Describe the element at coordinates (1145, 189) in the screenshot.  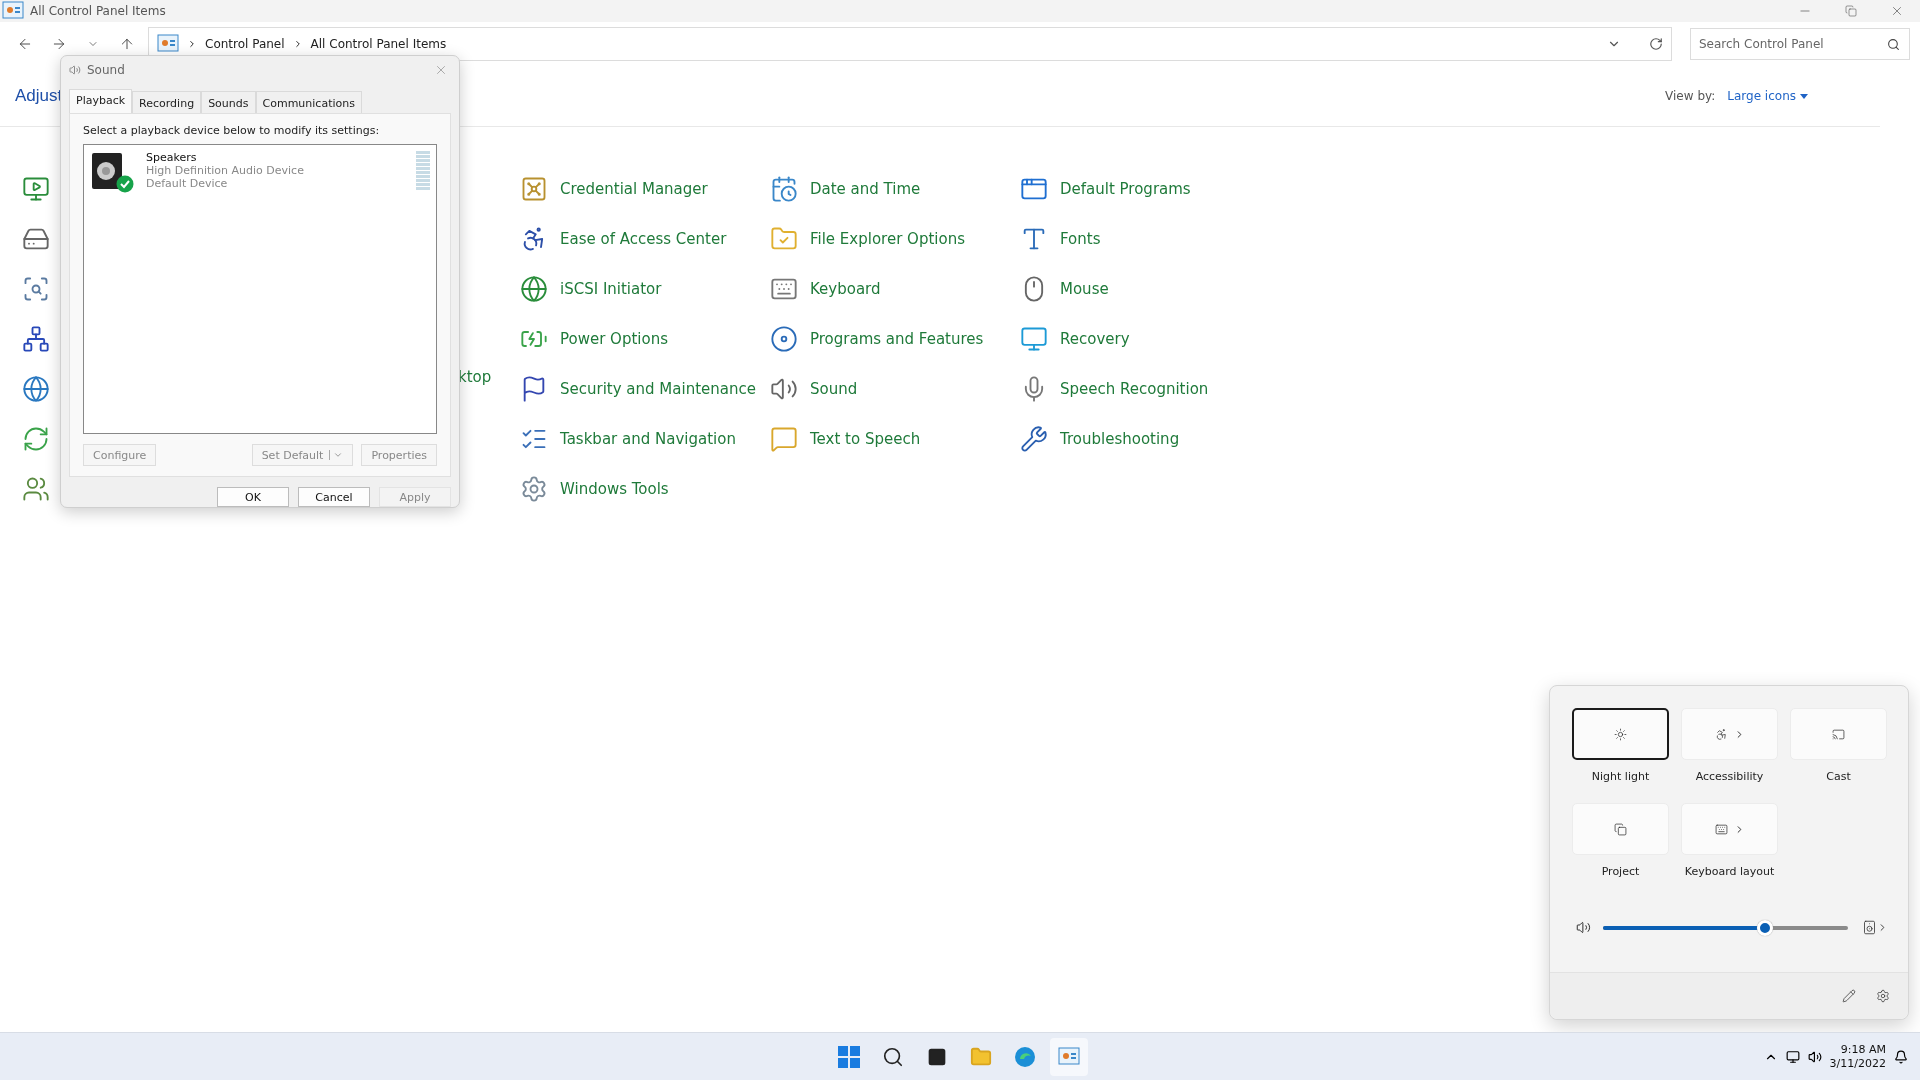
I see `control-panel-item: Default Programs` at that location.